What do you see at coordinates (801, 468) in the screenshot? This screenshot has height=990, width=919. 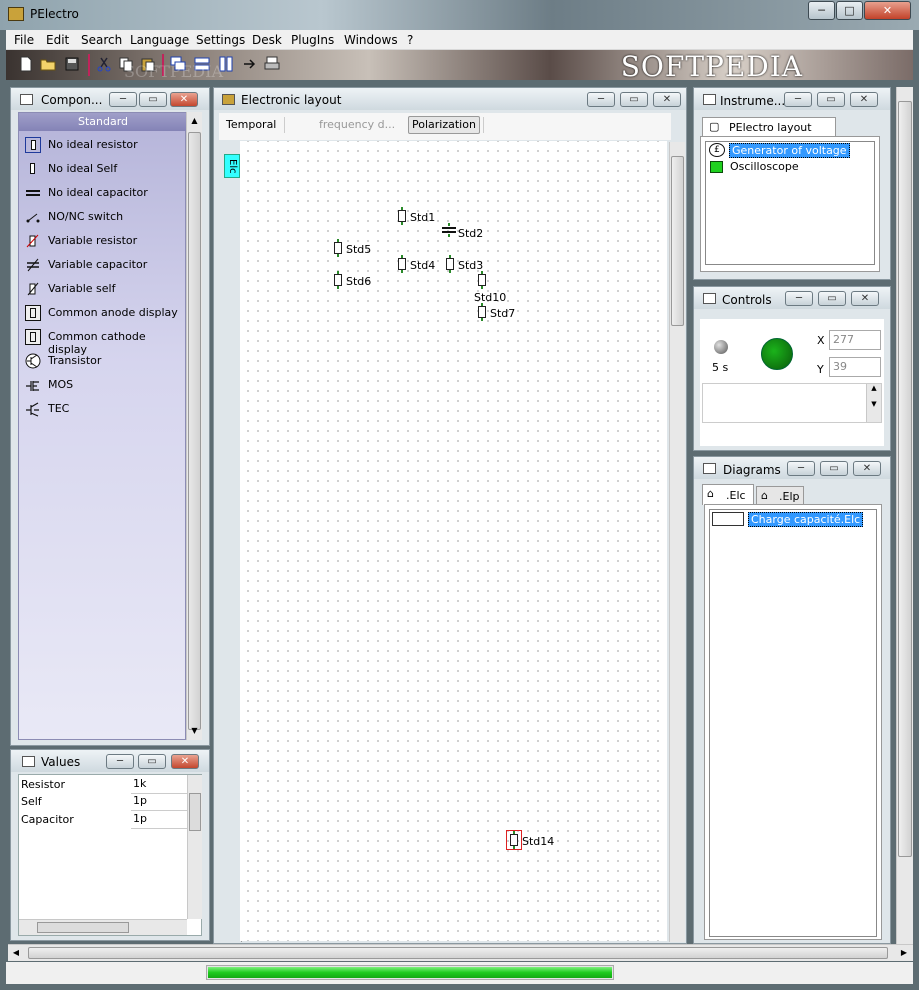 I see `diagrams-minimize-button: ─` at bounding box center [801, 468].